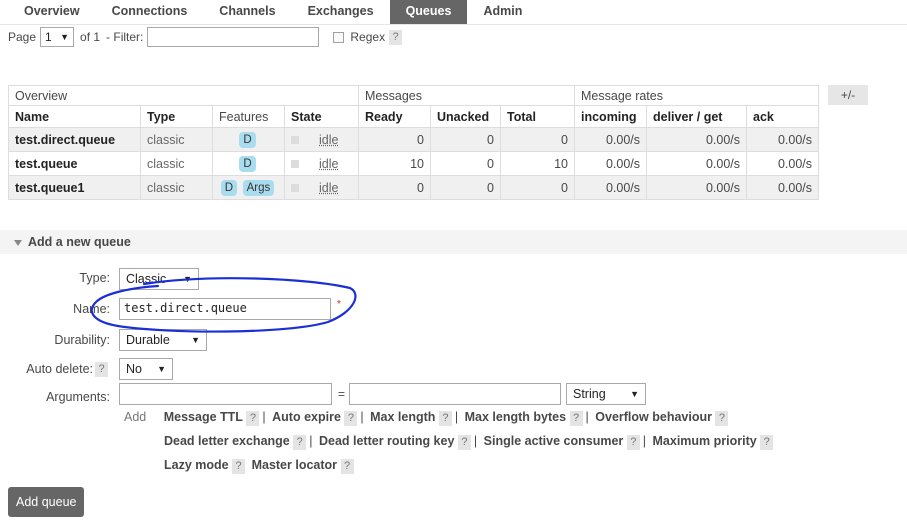 The width and height of the screenshot is (907, 525). I want to click on column-header-incoming: incoming, so click(610, 116).